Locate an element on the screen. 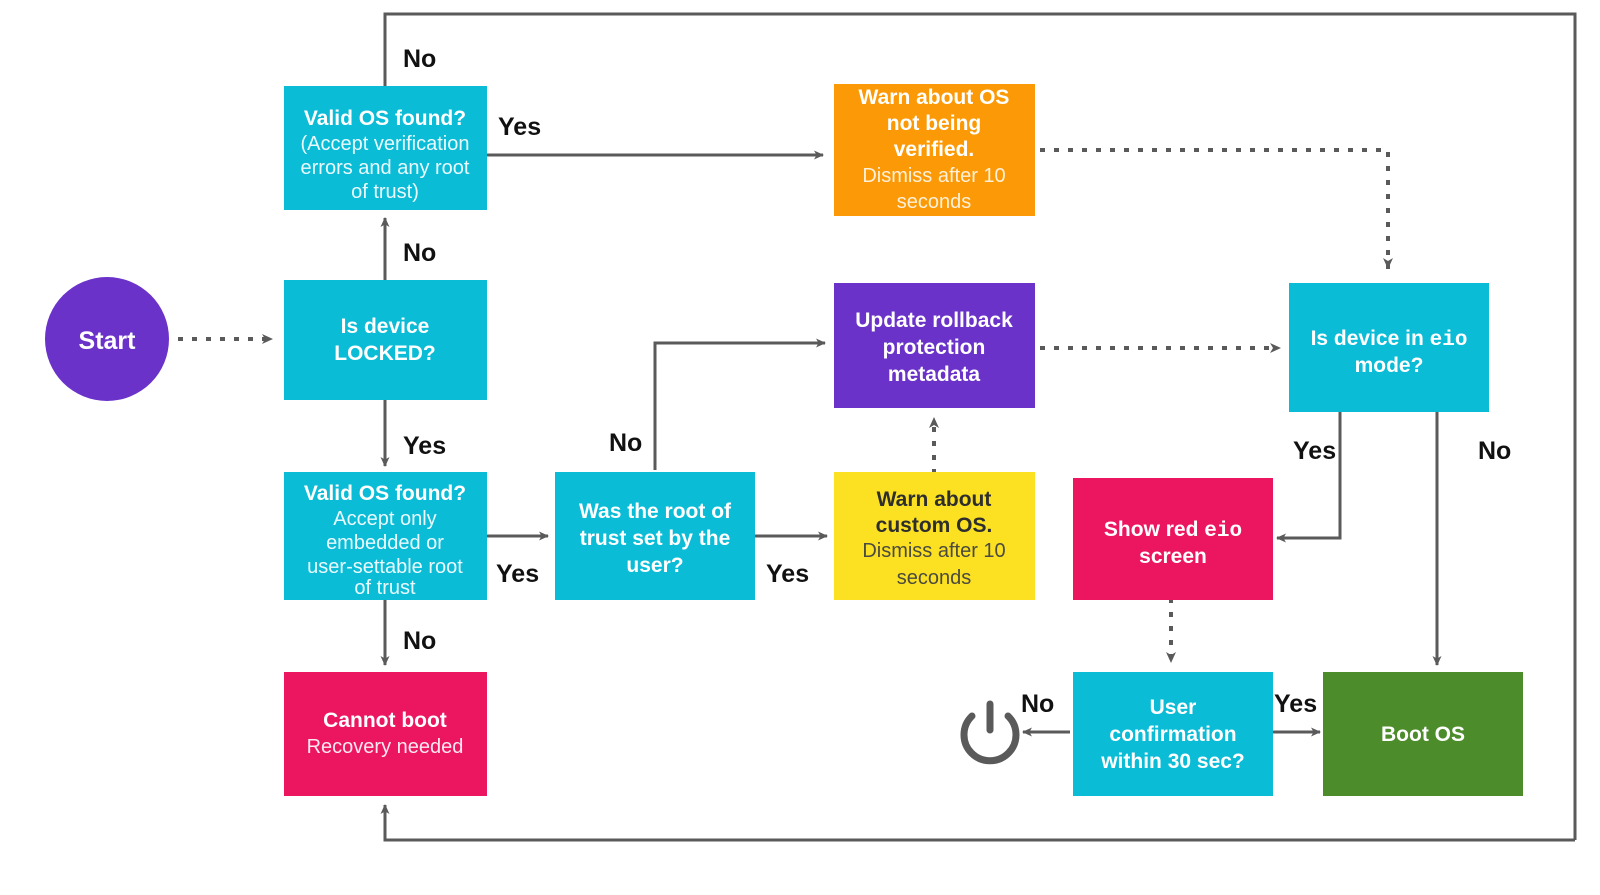 The image size is (1600, 895). node-valid-os-unlocked-sub-1: (Accept verification is located at coordinates (385, 144).